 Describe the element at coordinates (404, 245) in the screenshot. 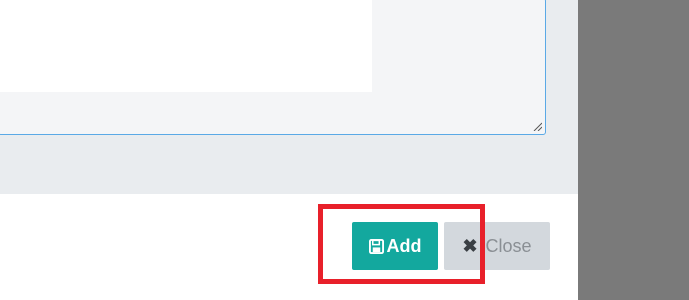

I see `add-button-label: Add` at that location.